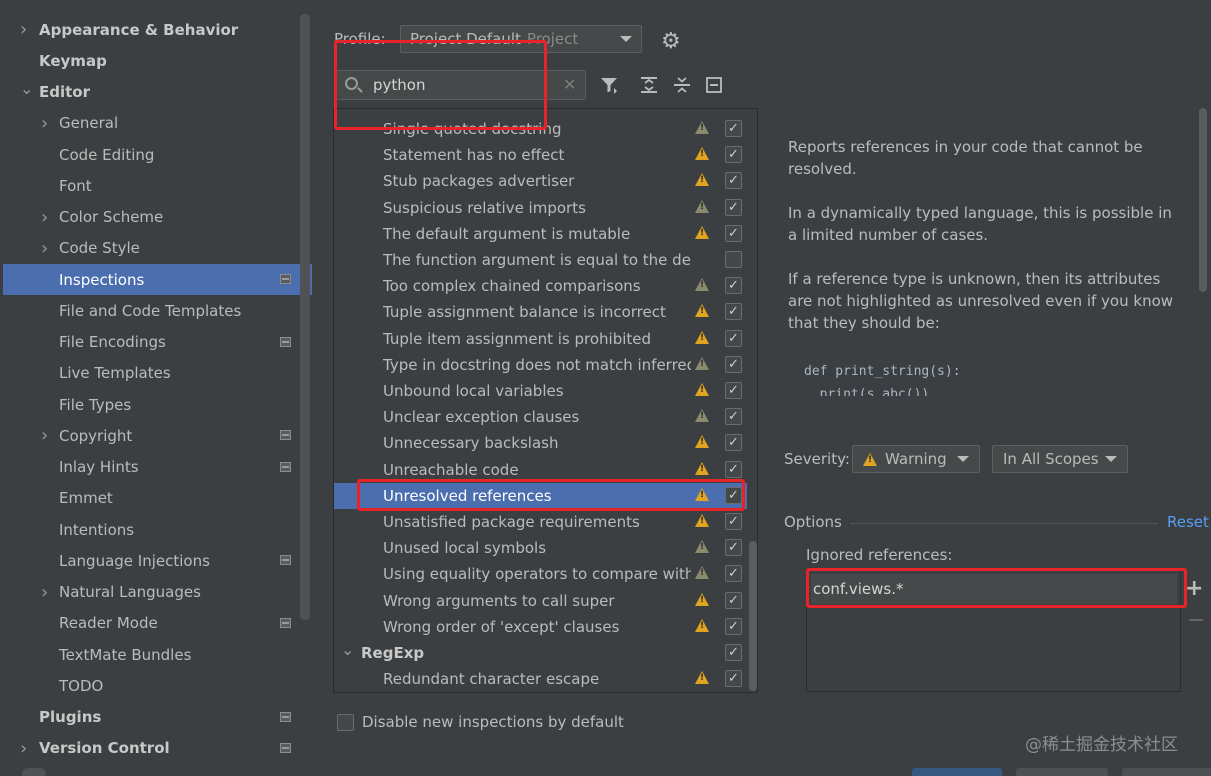  What do you see at coordinates (157, 623) in the screenshot?
I see `sidebar-item-reader-mode: Reader Mode` at bounding box center [157, 623].